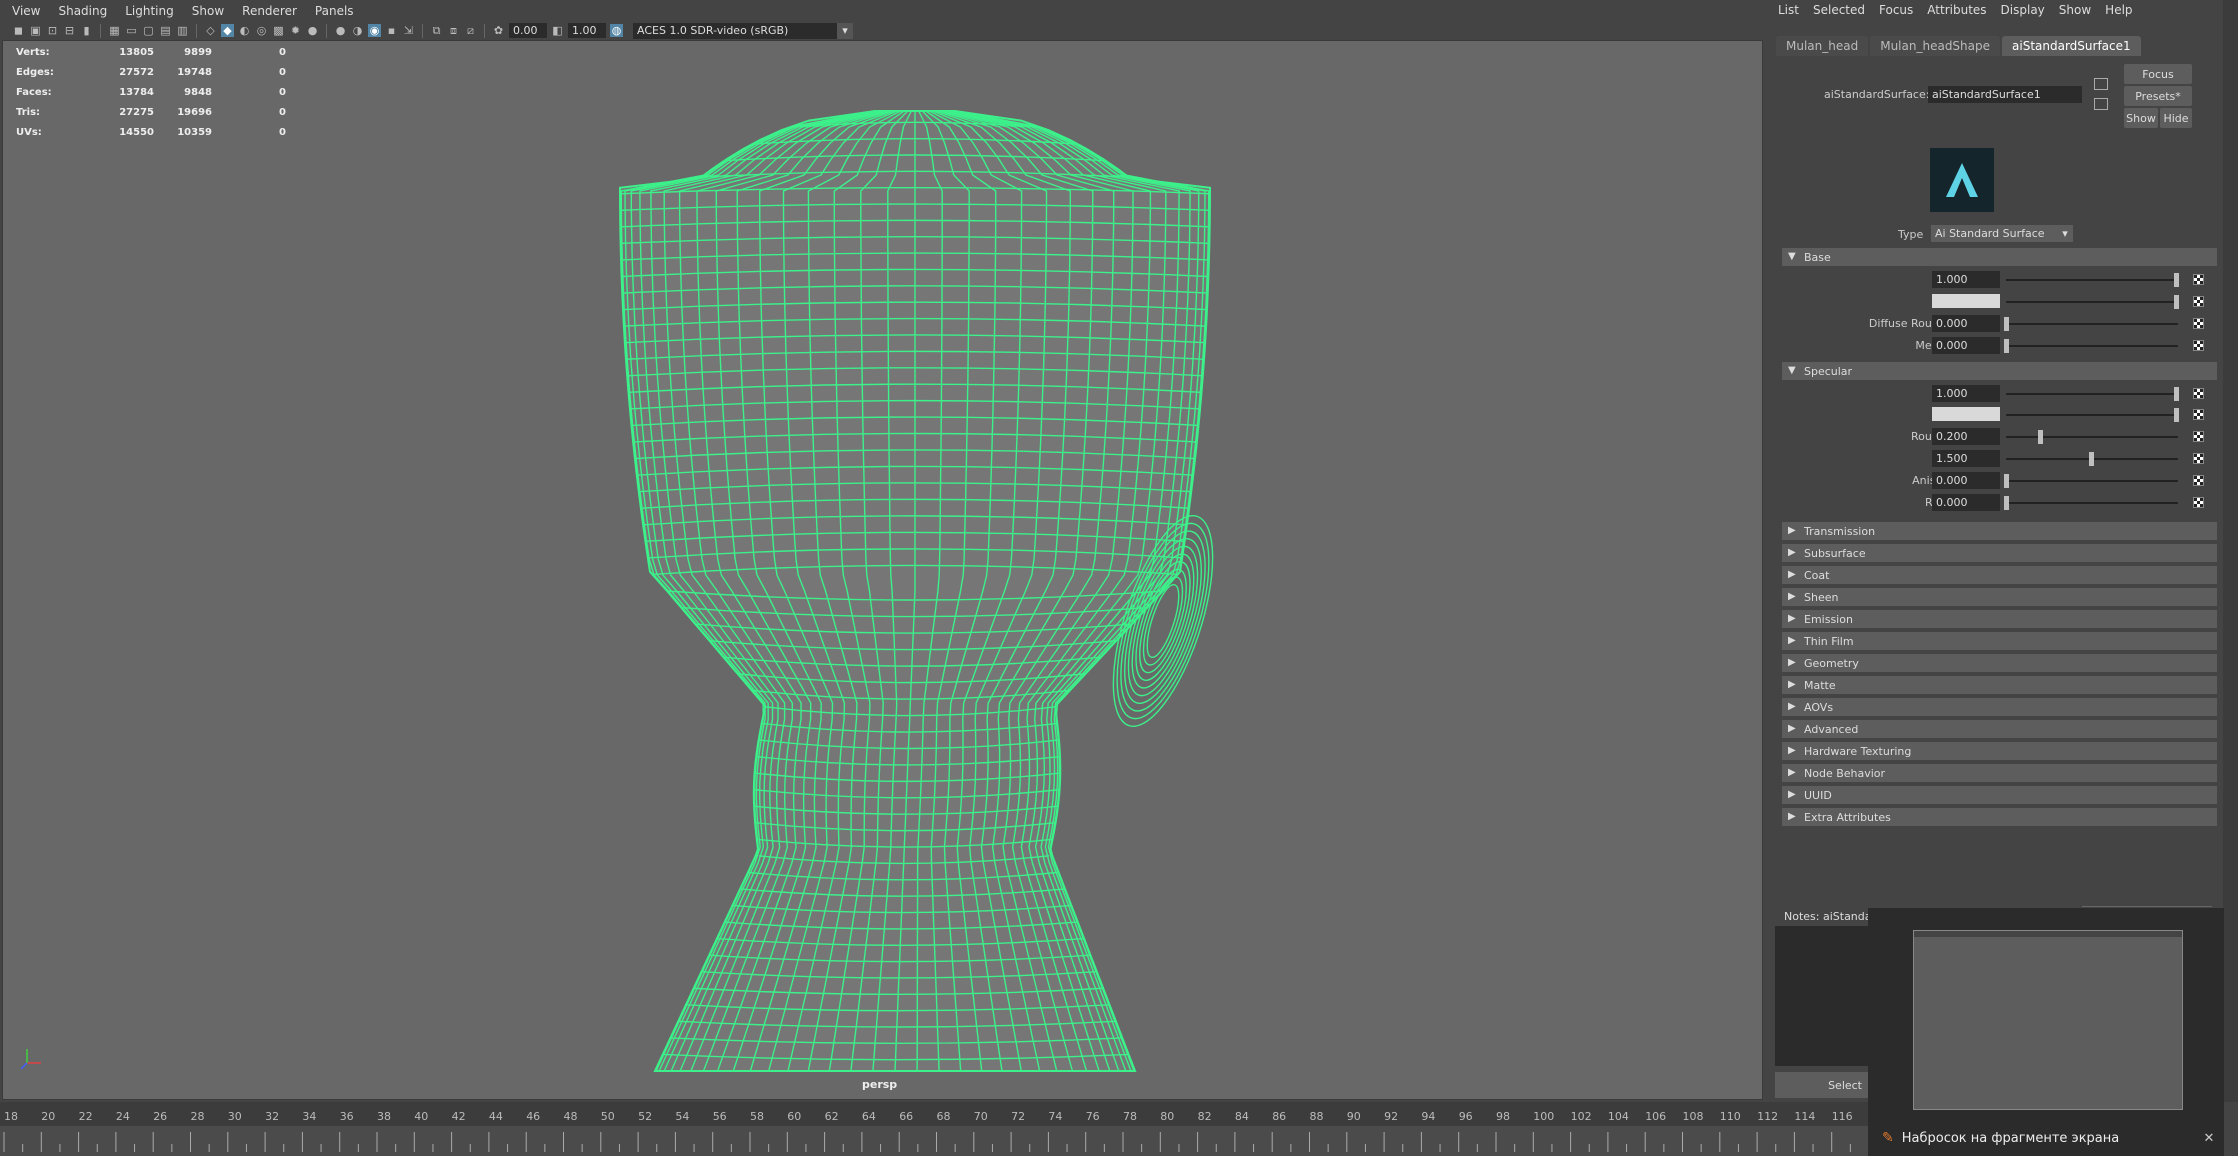 The height and width of the screenshot is (1156, 2238). I want to click on tab-mulan_head: Mulan_head, so click(1822, 46).